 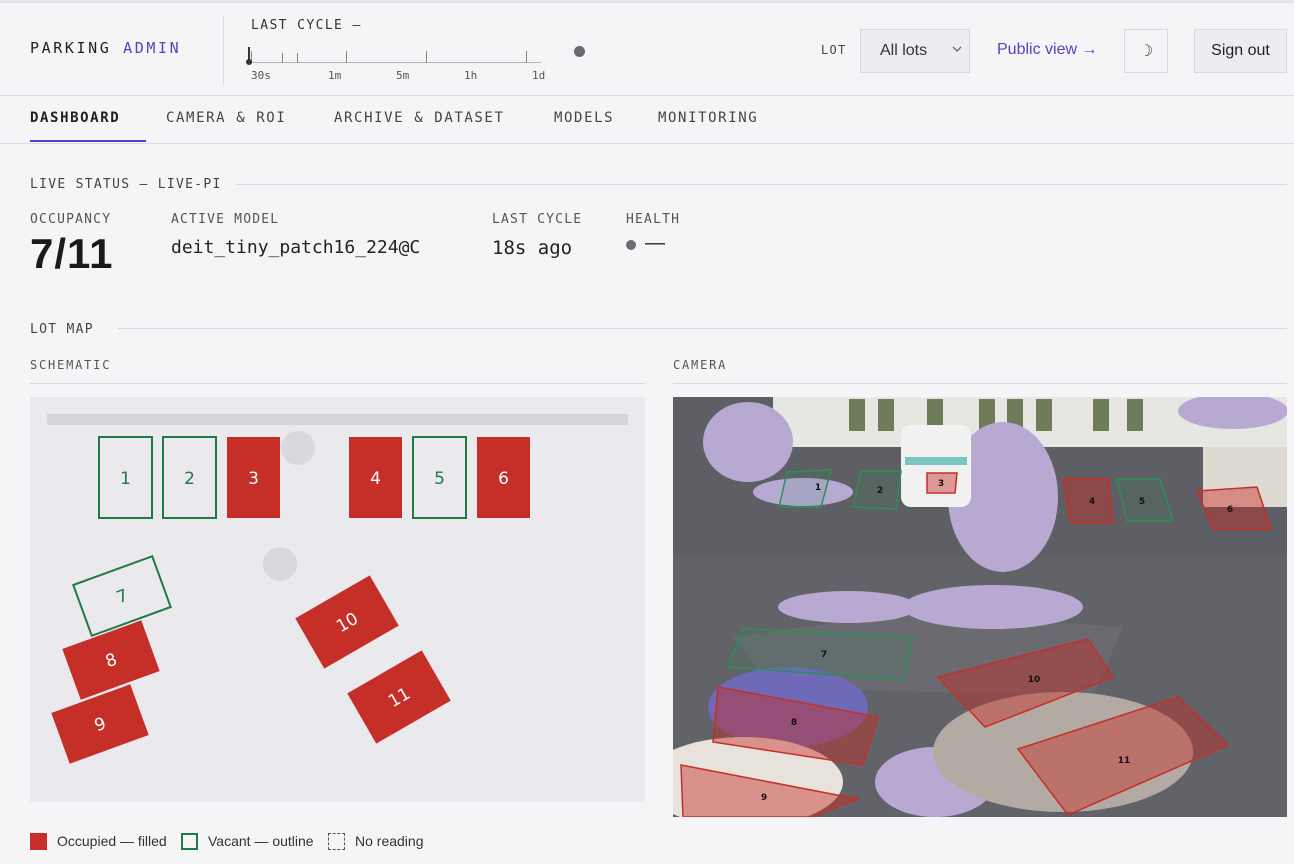 I want to click on camera-label-5: 5, so click(x=1142, y=502).